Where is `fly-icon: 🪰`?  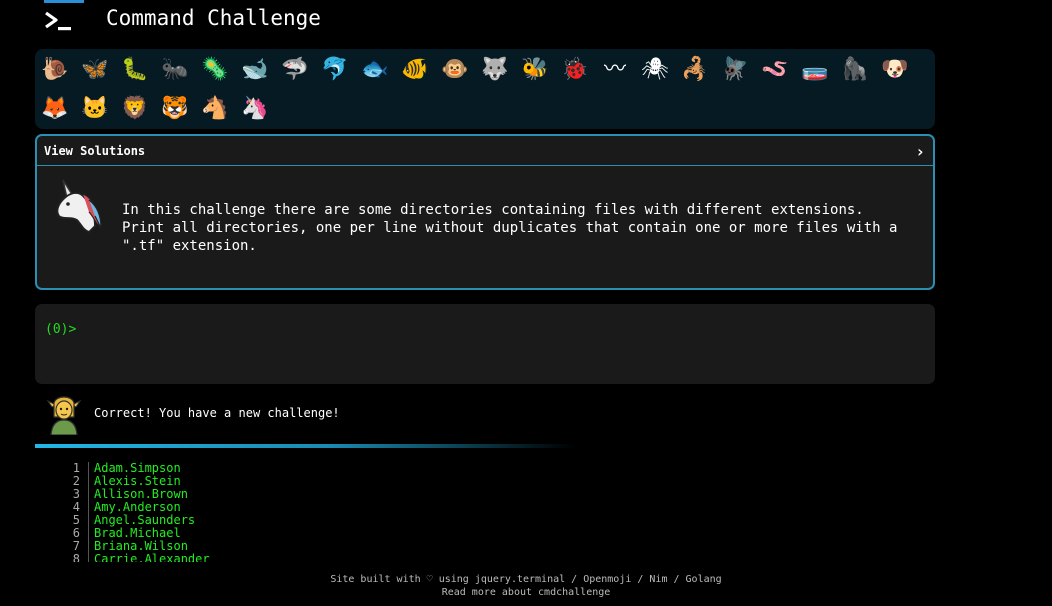 fly-icon: 🪰 is located at coordinates (735, 70).